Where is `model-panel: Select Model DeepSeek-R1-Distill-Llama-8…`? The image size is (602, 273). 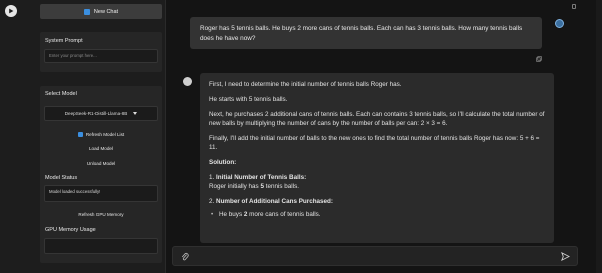 model-panel: Select Model DeepSeek-R1-Distill-Llama-8… is located at coordinates (101, 174).